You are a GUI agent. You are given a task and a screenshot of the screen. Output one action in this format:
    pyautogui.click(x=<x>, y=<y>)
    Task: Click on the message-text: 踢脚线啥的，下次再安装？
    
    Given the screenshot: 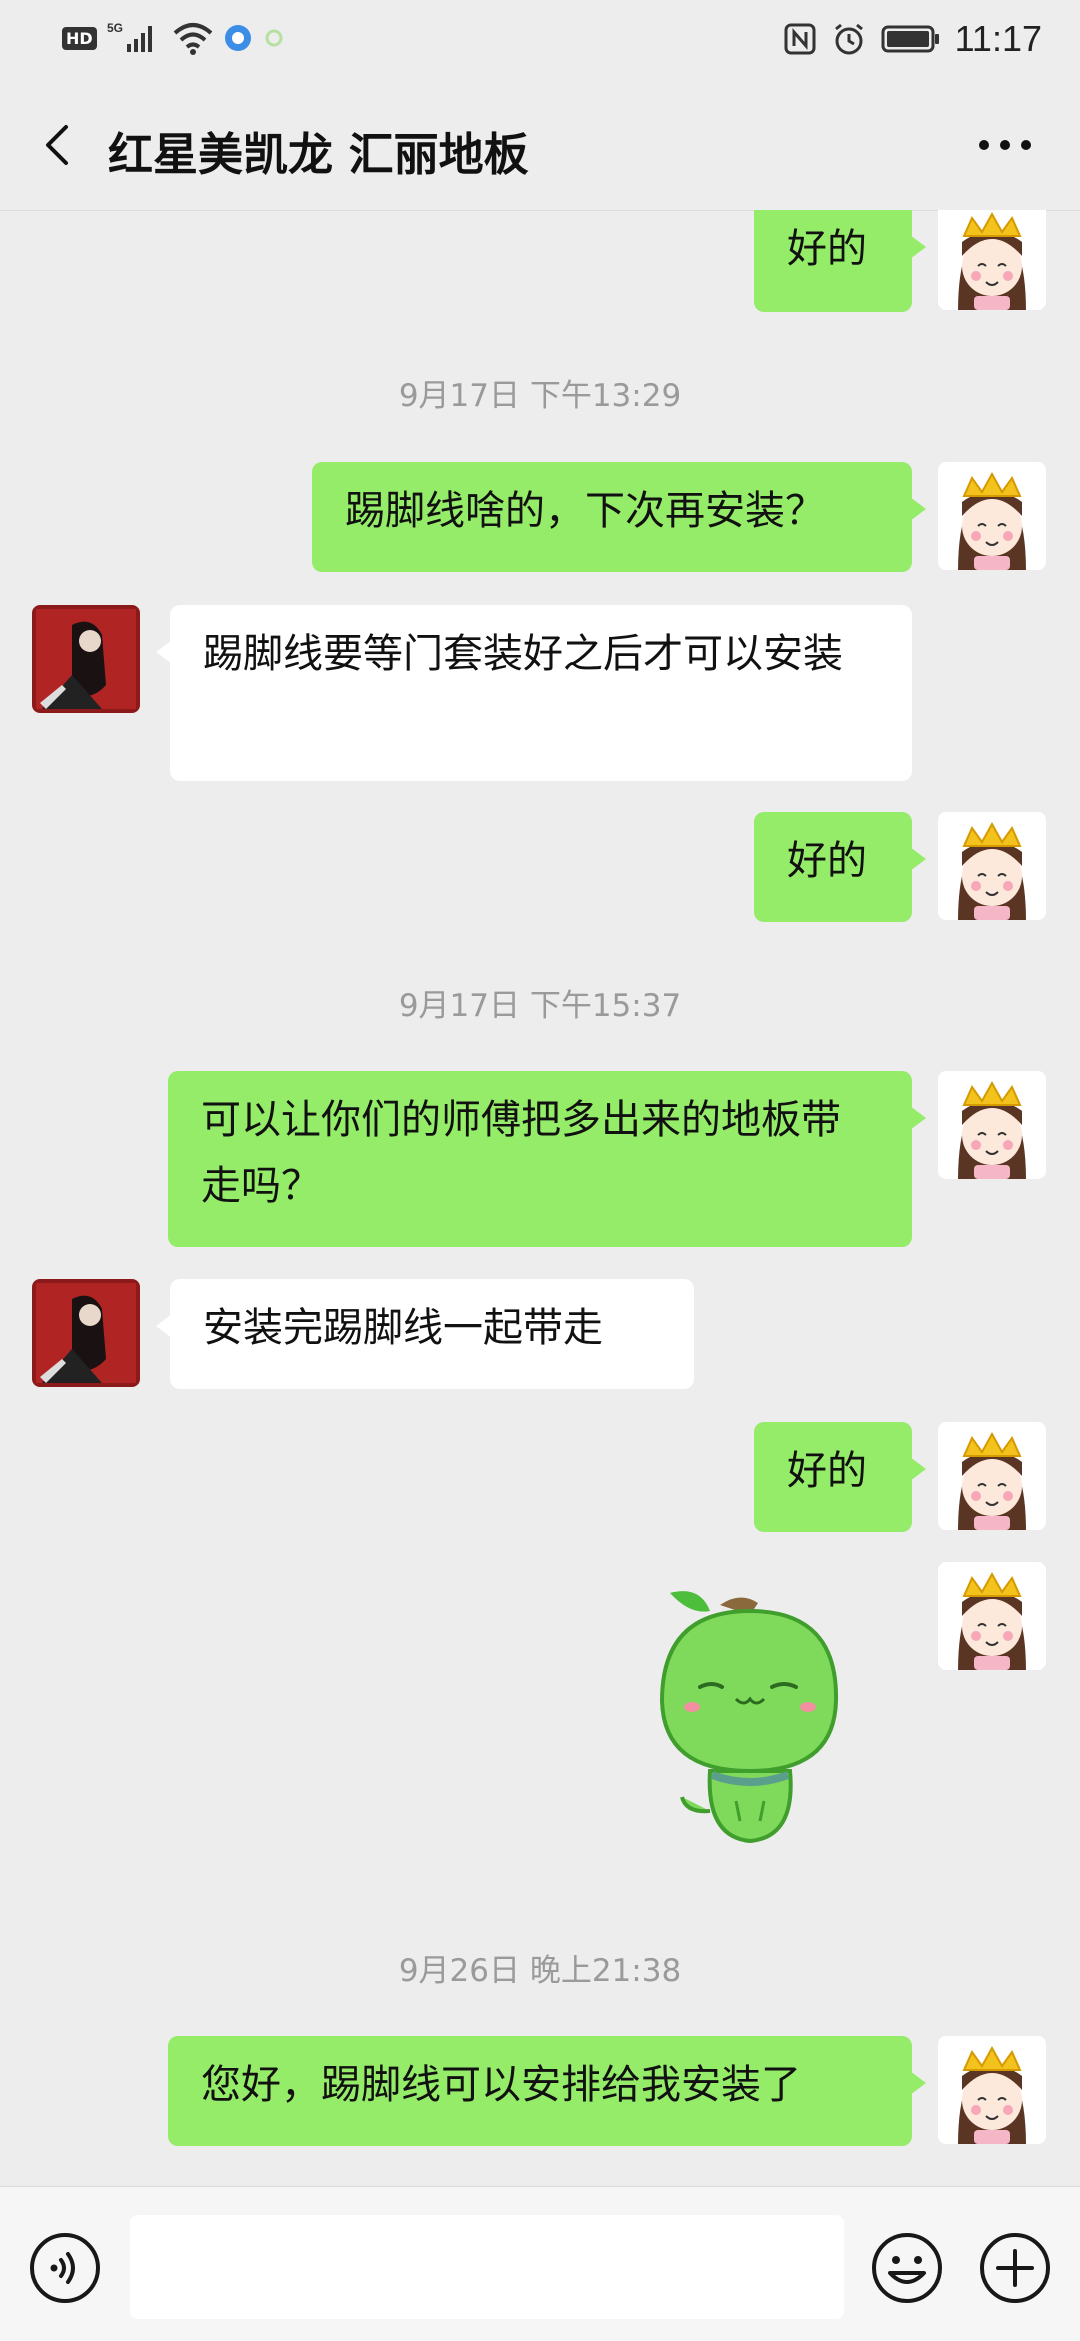 What is the action you would take?
    pyautogui.click(x=585, y=511)
    